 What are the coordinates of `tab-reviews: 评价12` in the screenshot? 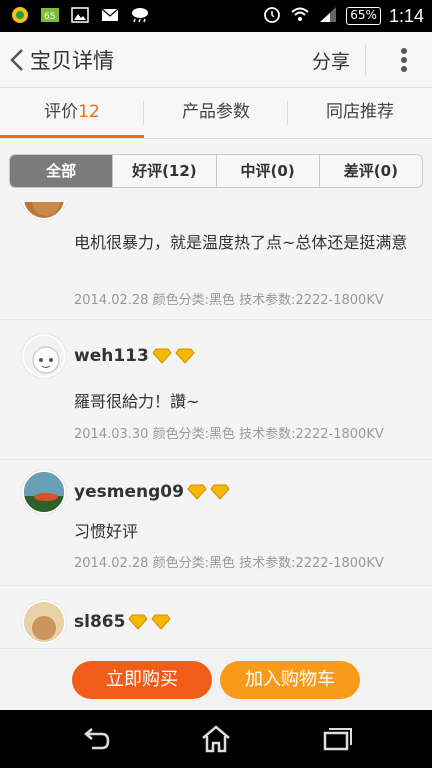 It's located at (72, 113).